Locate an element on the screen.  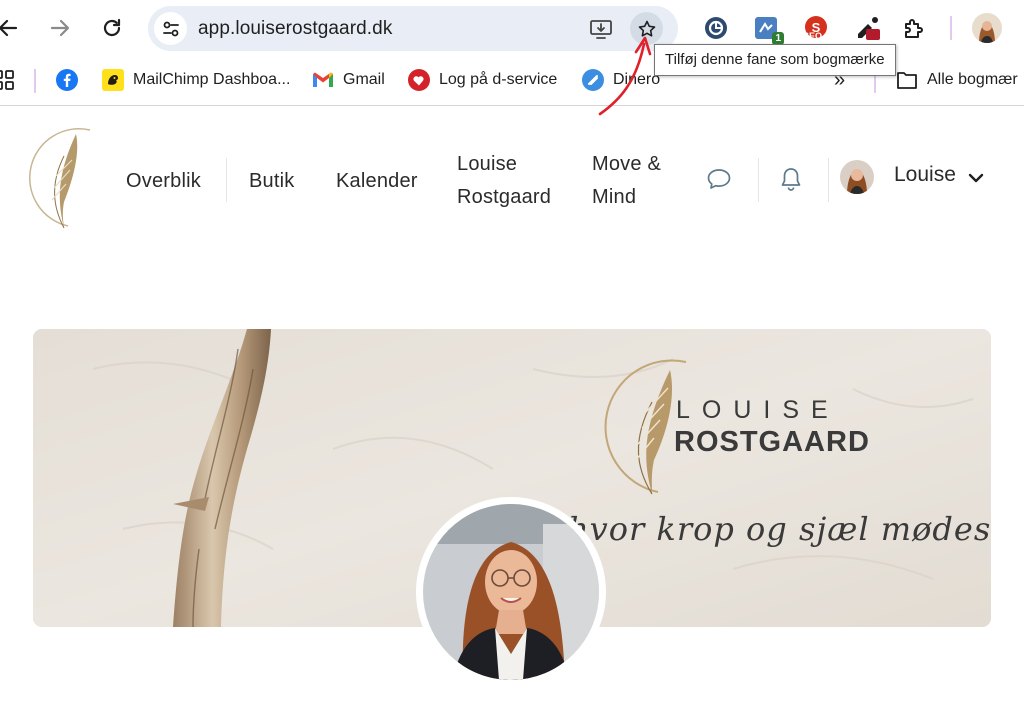
grammar-check-icon is located at coordinates (716, 28).